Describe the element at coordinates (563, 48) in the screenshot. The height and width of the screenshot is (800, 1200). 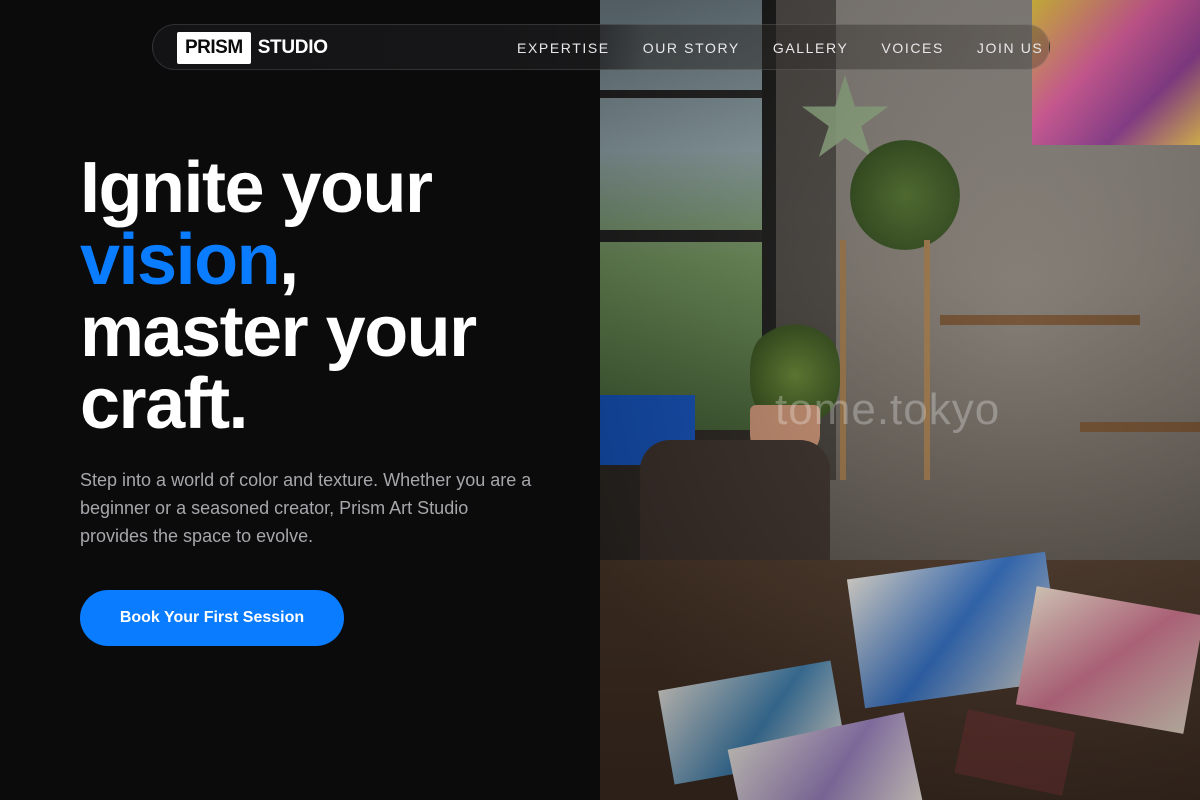
I see `nav-link-expertise: EXPERTISE` at that location.